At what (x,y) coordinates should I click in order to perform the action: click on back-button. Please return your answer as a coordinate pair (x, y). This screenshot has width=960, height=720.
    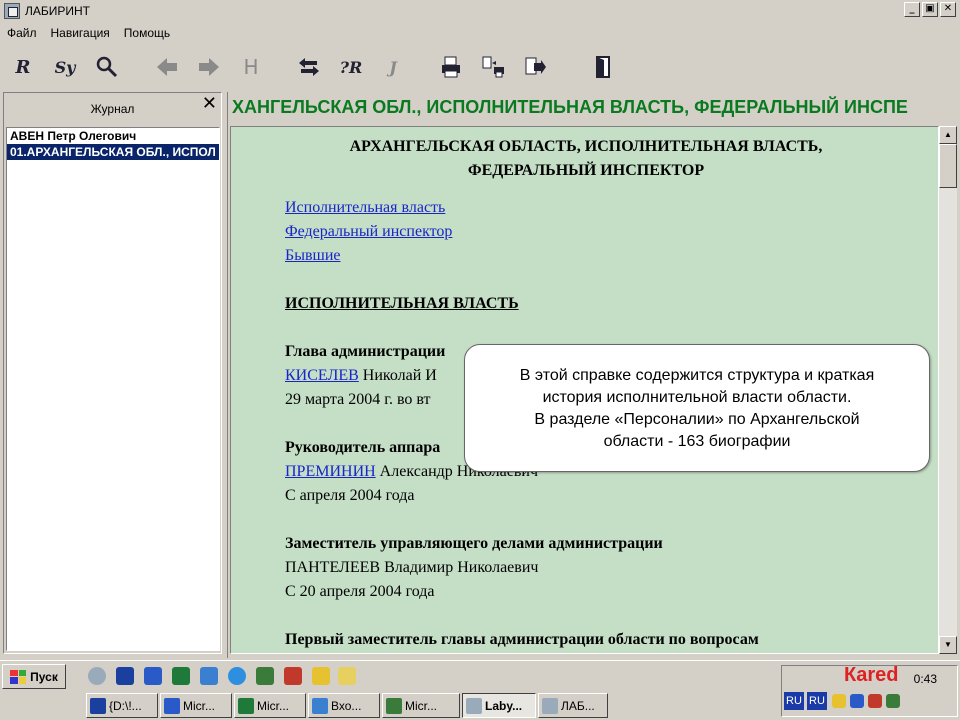
    Looking at the image, I should click on (167, 67).